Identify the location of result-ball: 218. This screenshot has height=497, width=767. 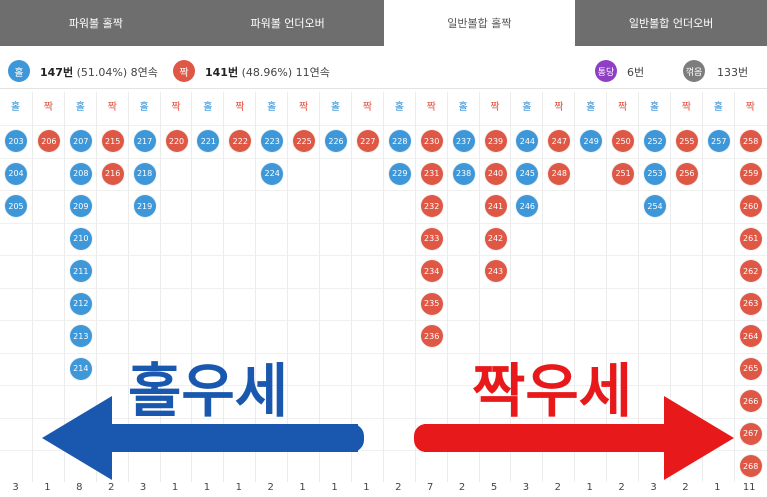
(144, 173).